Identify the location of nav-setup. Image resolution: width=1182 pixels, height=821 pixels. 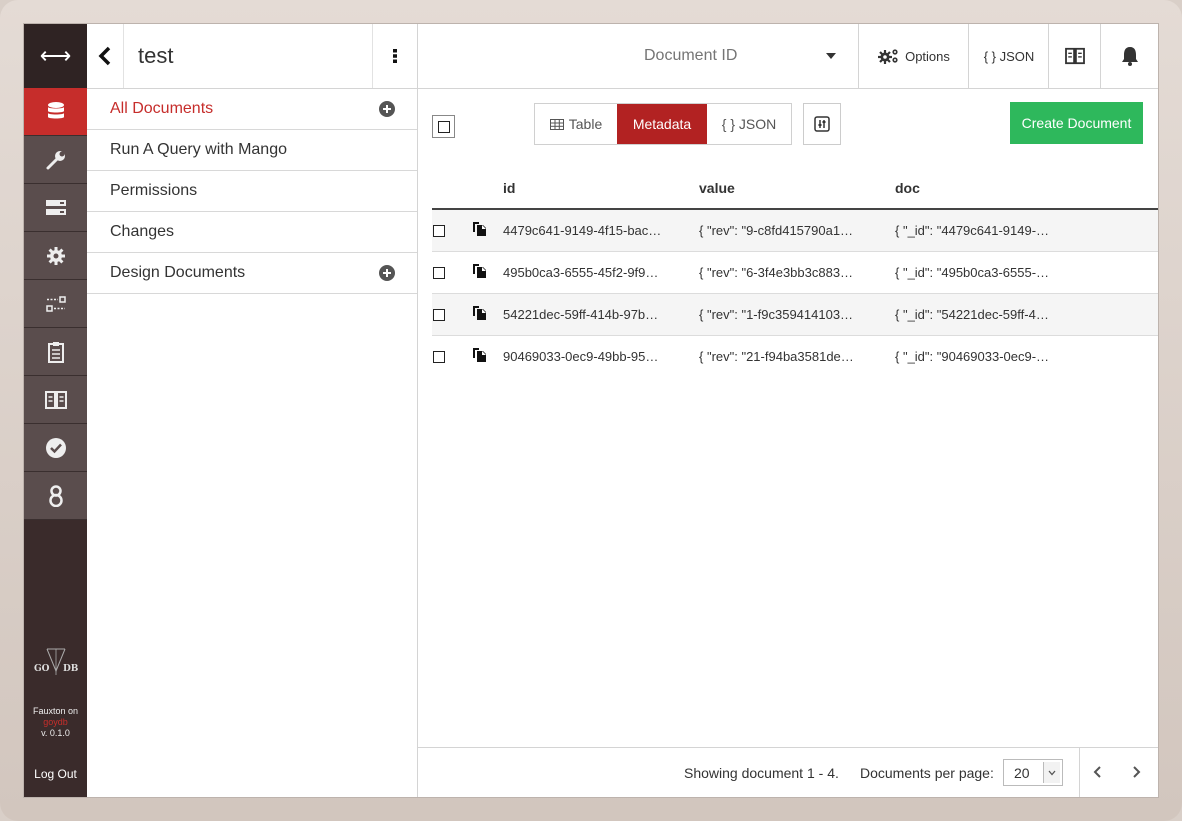
(55, 160).